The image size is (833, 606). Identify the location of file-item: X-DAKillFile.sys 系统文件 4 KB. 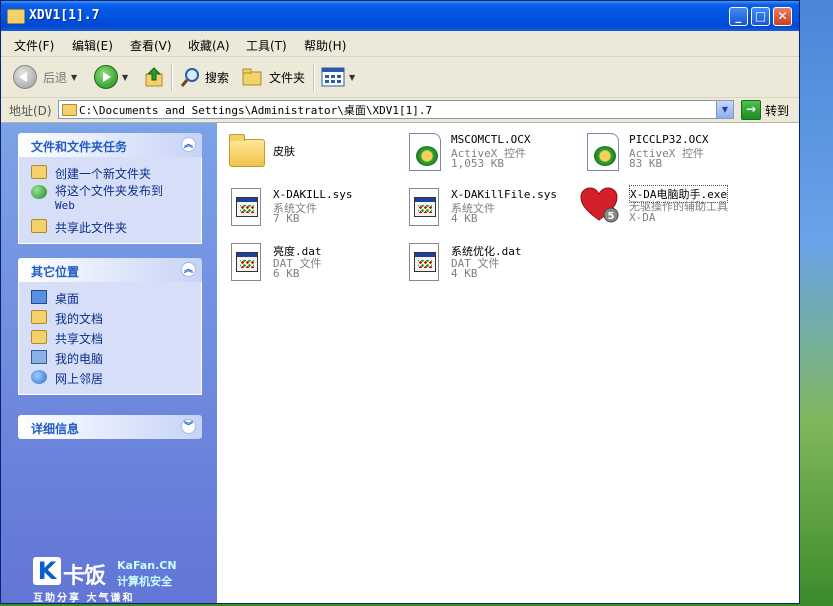
(485, 206).